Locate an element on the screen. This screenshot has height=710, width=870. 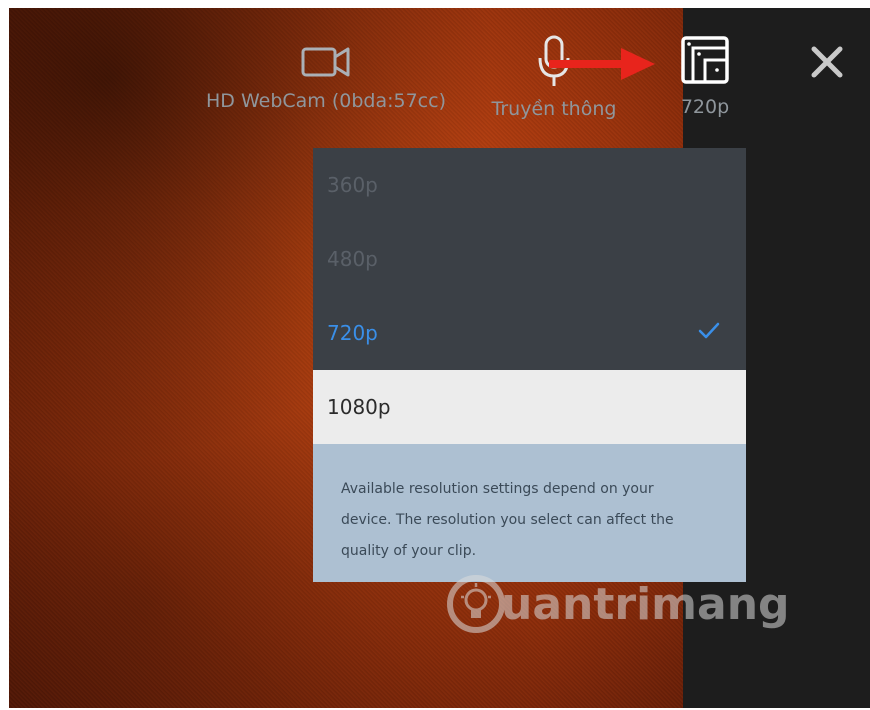
resolution-option-360p: 360p is located at coordinates (529, 185).